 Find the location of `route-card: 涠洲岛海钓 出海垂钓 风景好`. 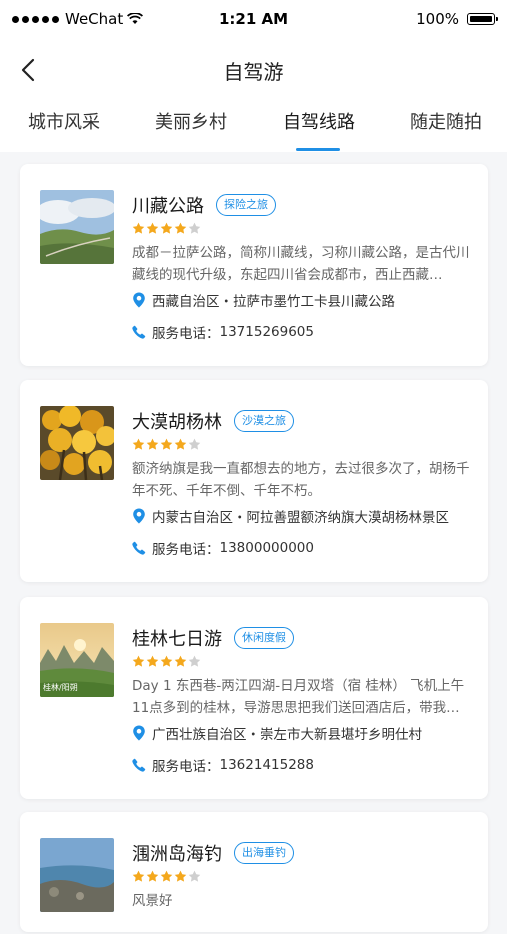

route-card: 涠洲岛海钓 出海垂钓 风景好 is located at coordinates (254, 872).